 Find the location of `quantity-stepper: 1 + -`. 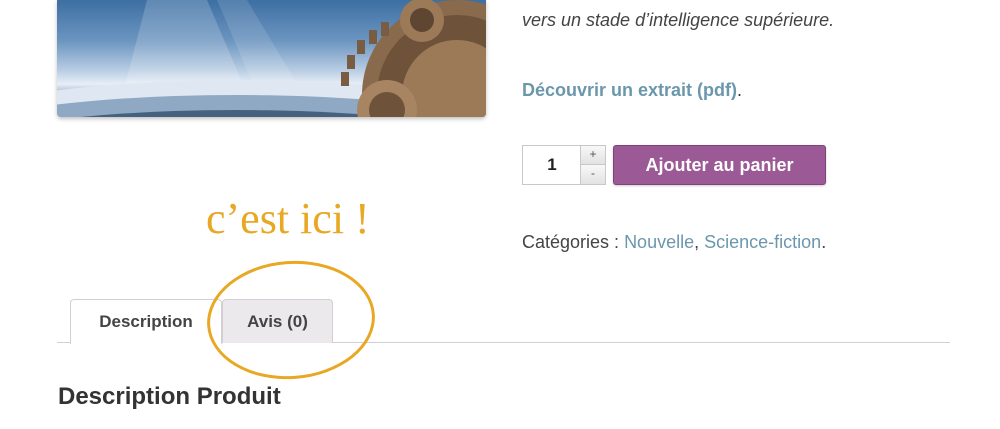

quantity-stepper: 1 + - is located at coordinates (564, 165).